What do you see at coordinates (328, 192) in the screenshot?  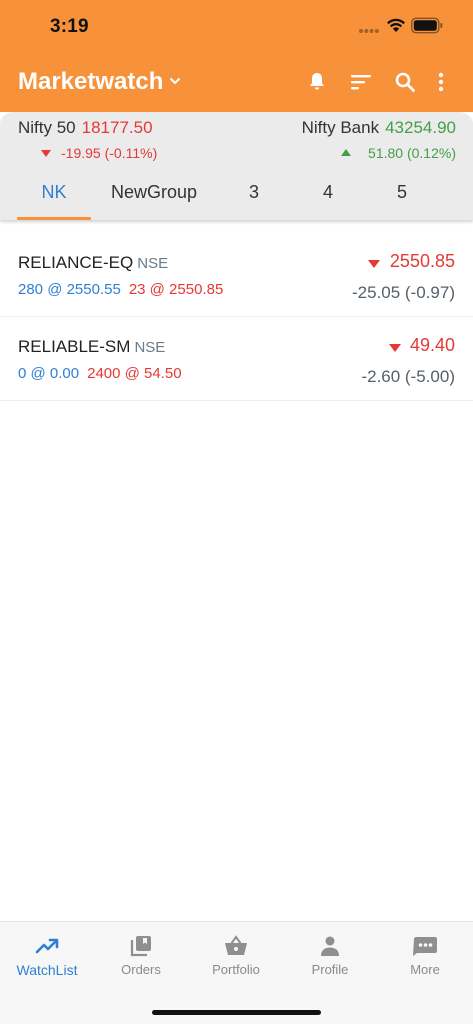 I see `tab-4: 4` at bounding box center [328, 192].